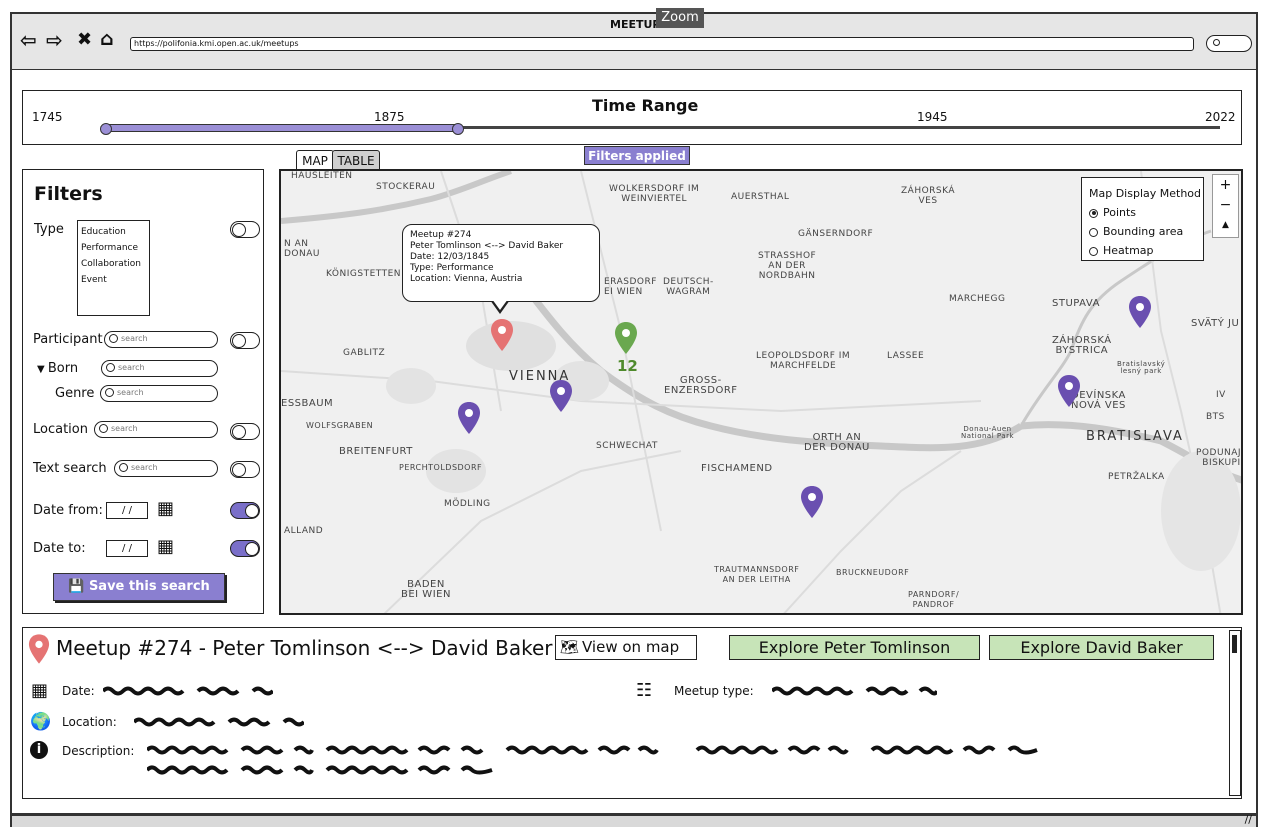 The width and height of the screenshot is (1261, 827). I want to click on cluster-pin-icon, so click(626, 338).